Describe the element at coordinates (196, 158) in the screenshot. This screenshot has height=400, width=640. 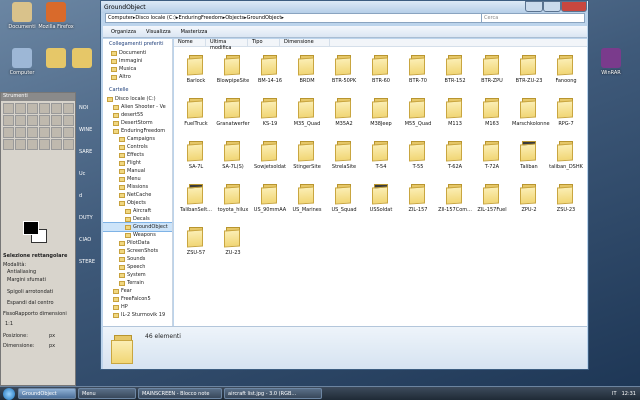
I see `folder-item: SA-7L` at that location.